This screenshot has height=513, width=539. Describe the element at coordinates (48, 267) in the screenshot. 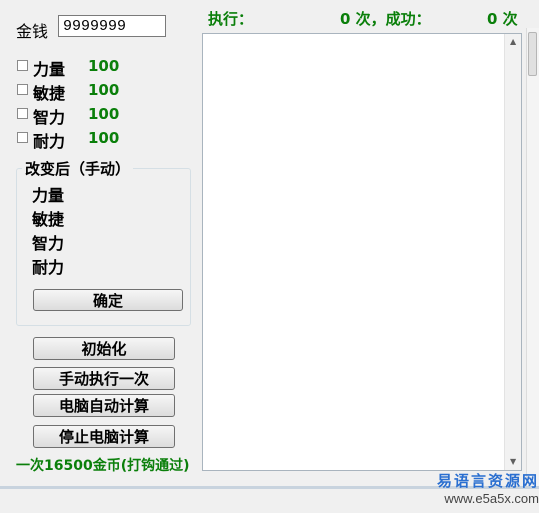

I see `changed-item-stamina: 耐力` at that location.